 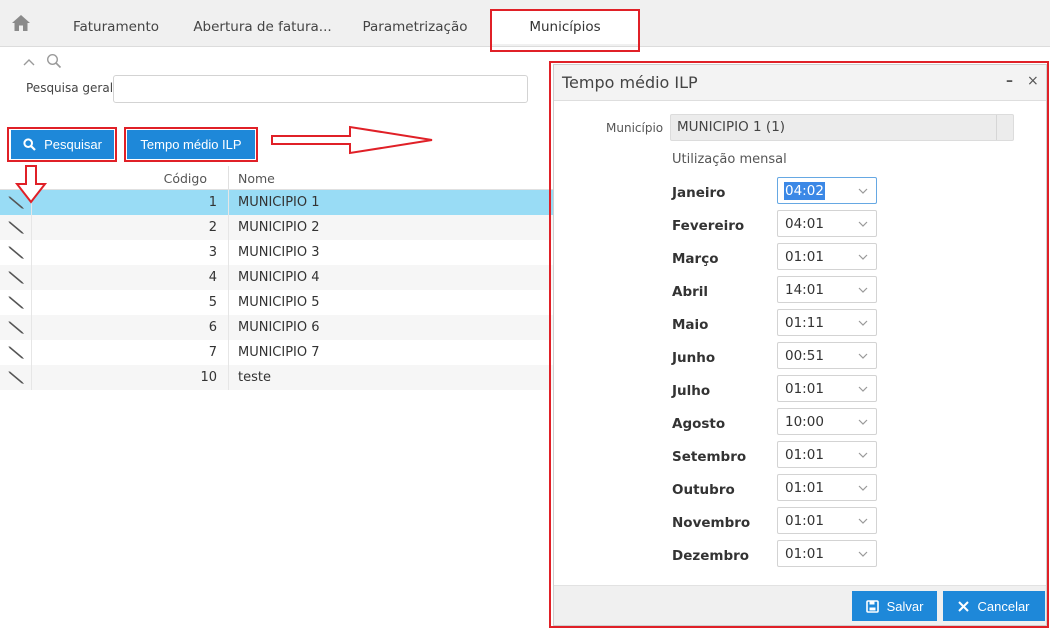 What do you see at coordinates (695, 259) in the screenshot?
I see `month-label: Março` at bounding box center [695, 259].